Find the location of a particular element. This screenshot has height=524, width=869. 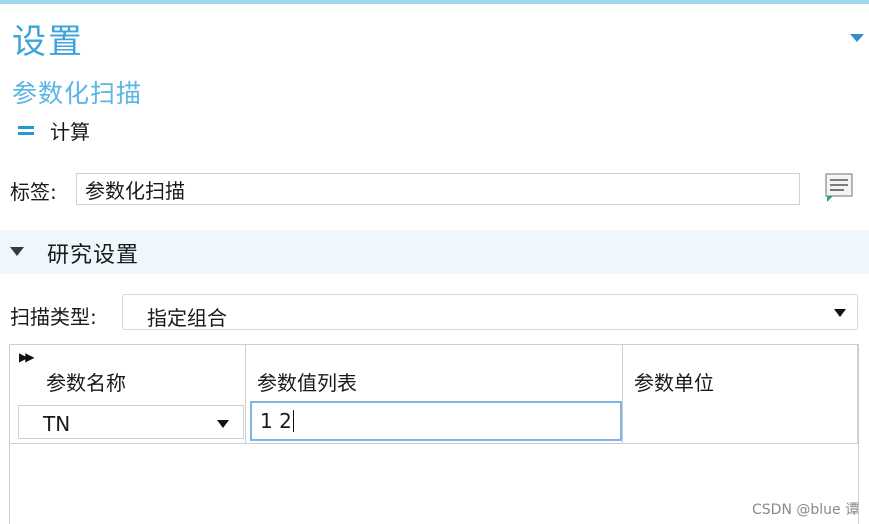

column-header-values: 参数值列表 is located at coordinates (307, 383).